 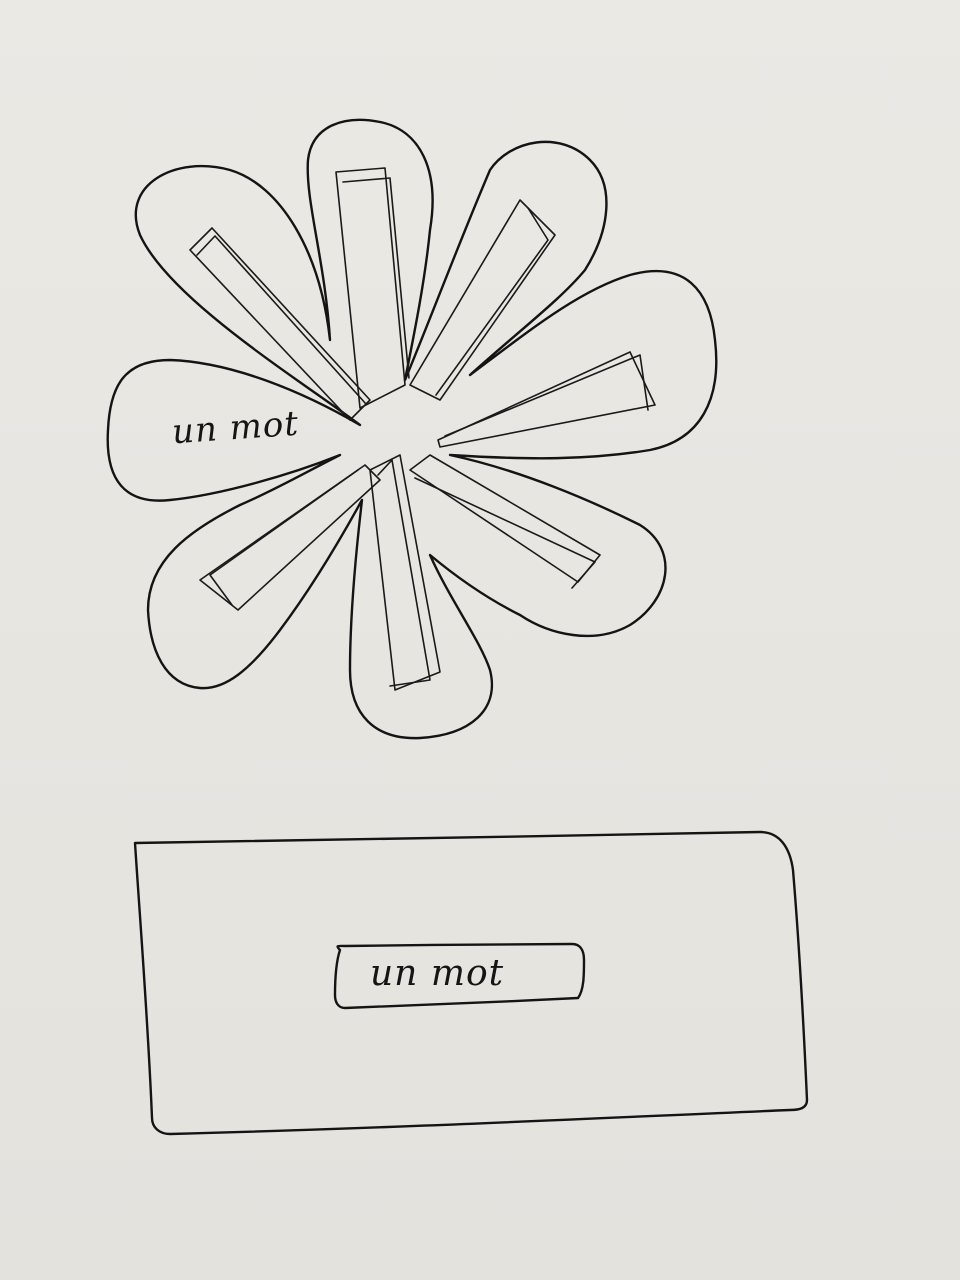 I want to click on ray-right, so click(x=546, y=399).